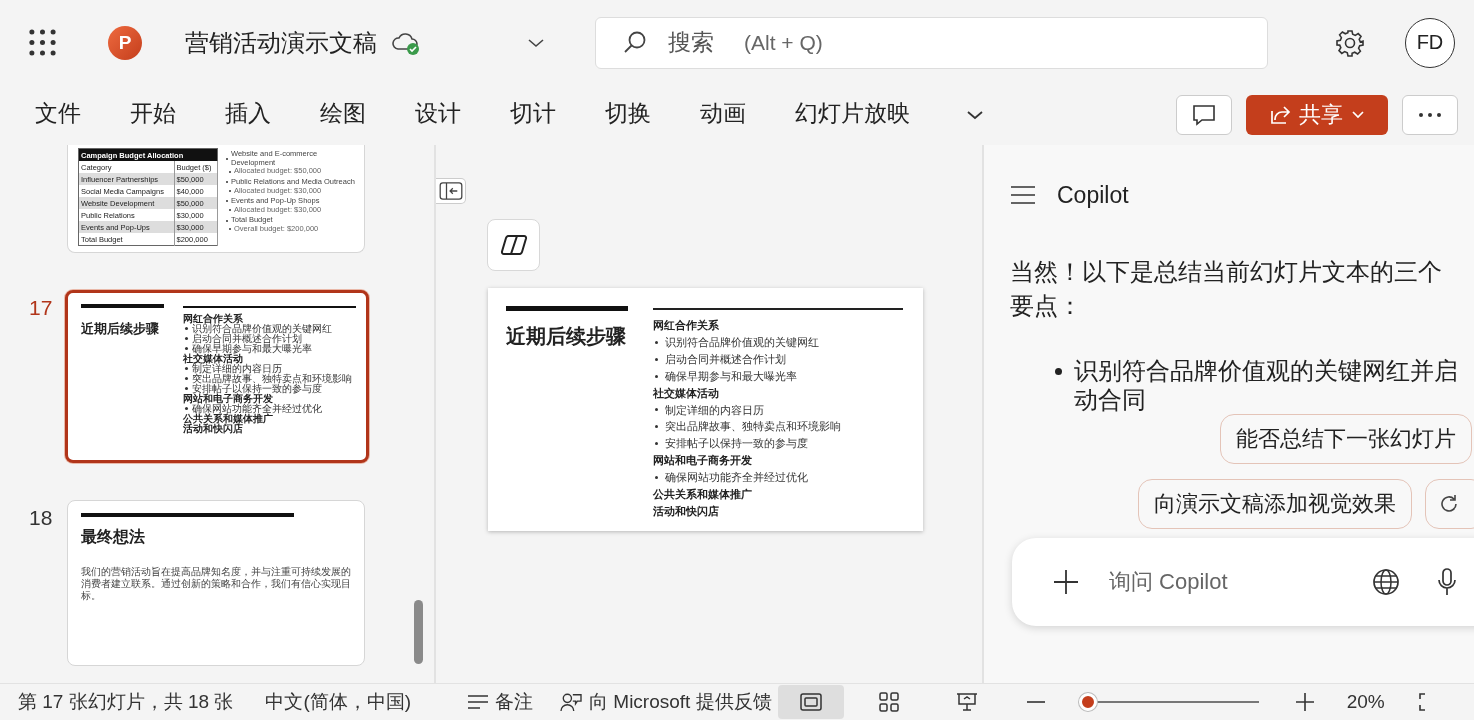 The height and width of the screenshot is (720, 1474). What do you see at coordinates (1304, 702) in the screenshot?
I see `zoom-in-icon` at bounding box center [1304, 702].